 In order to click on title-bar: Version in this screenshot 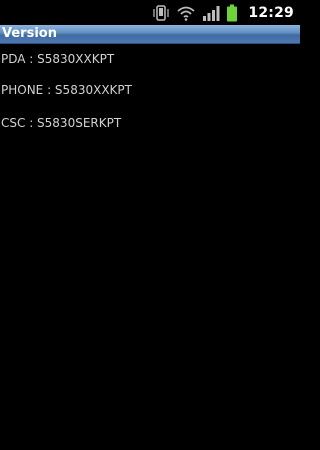, I will do `click(150, 34)`.